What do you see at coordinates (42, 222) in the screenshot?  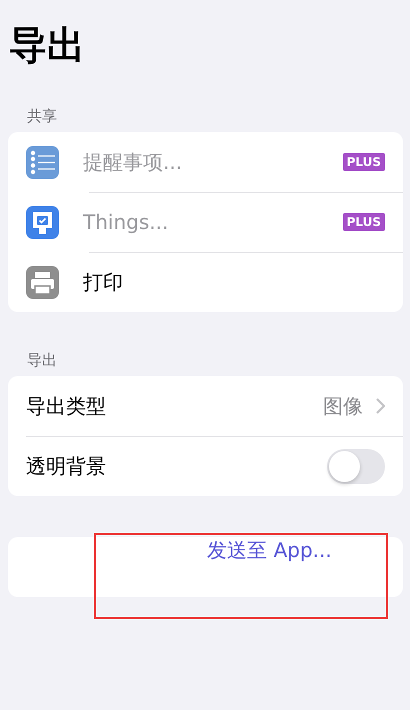 I see `checkbox-icon` at bounding box center [42, 222].